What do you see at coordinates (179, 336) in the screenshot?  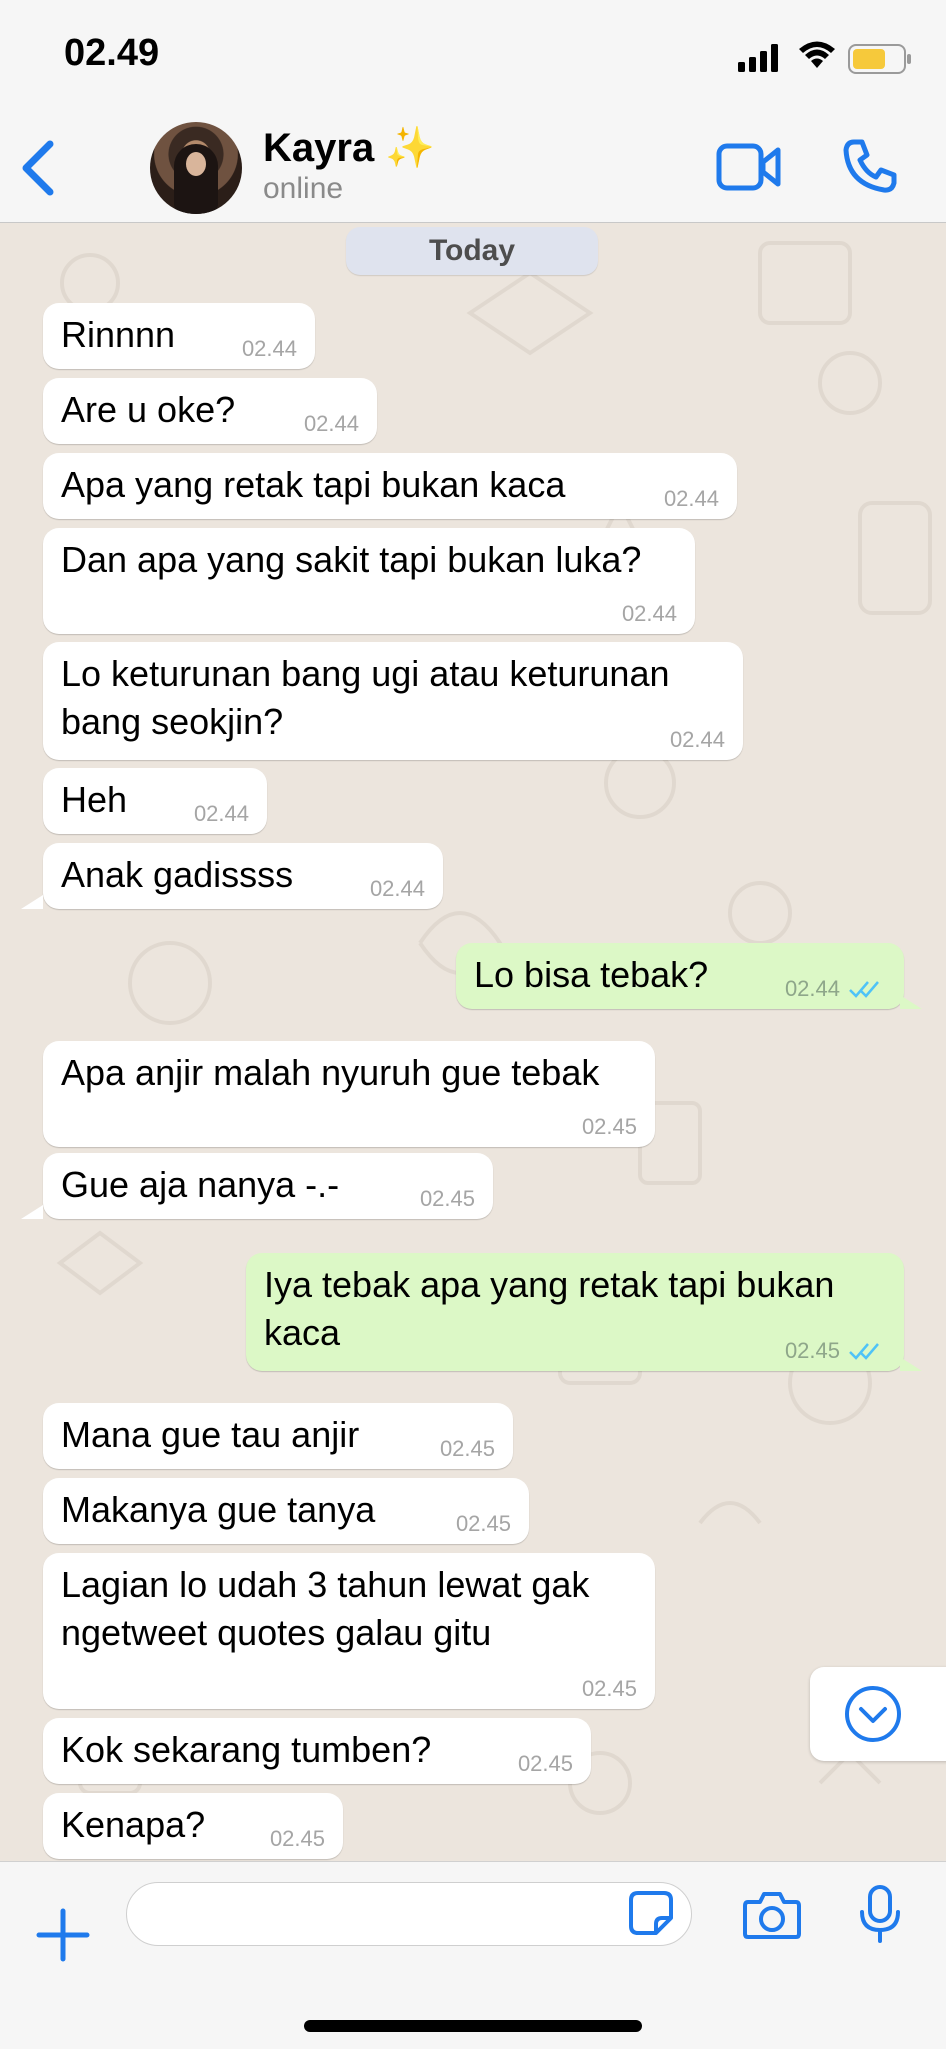 I see `message-incoming: Rinnnn 02.44` at bounding box center [179, 336].